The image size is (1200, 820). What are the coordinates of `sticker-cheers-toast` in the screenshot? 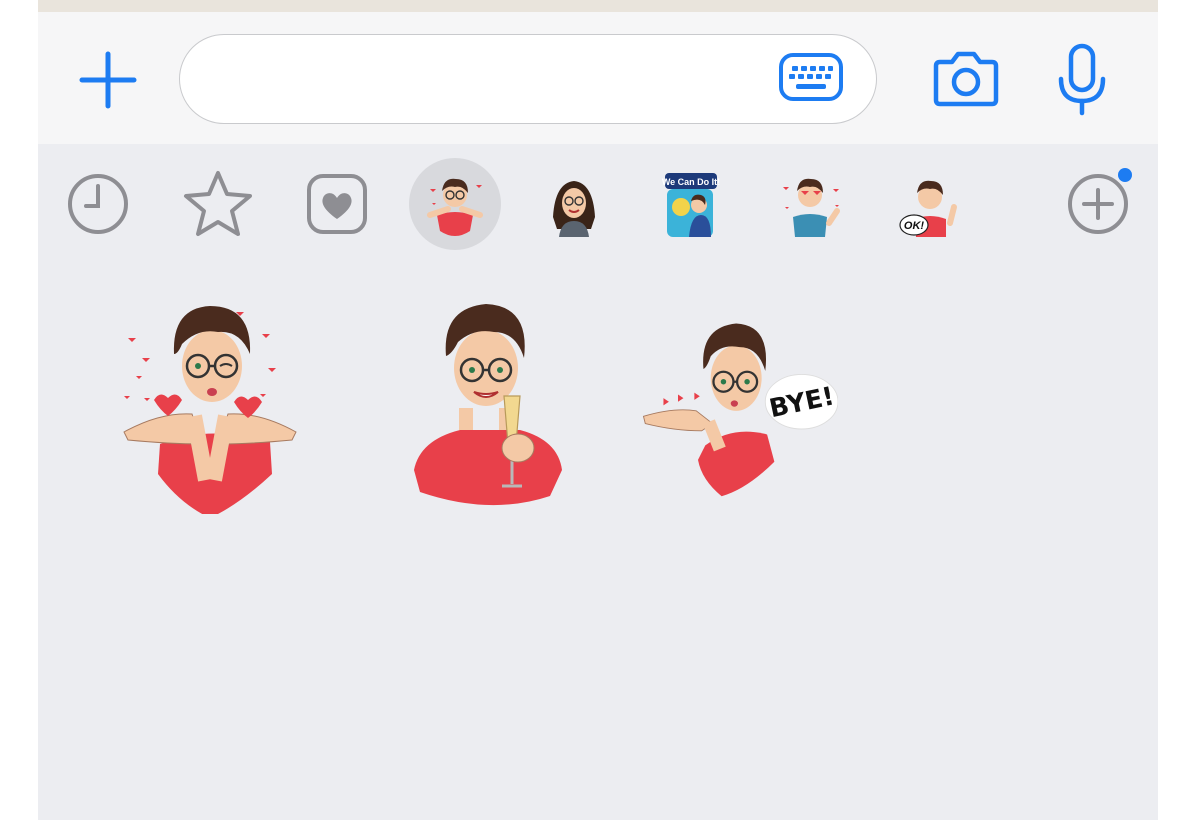 It's located at (490, 399).